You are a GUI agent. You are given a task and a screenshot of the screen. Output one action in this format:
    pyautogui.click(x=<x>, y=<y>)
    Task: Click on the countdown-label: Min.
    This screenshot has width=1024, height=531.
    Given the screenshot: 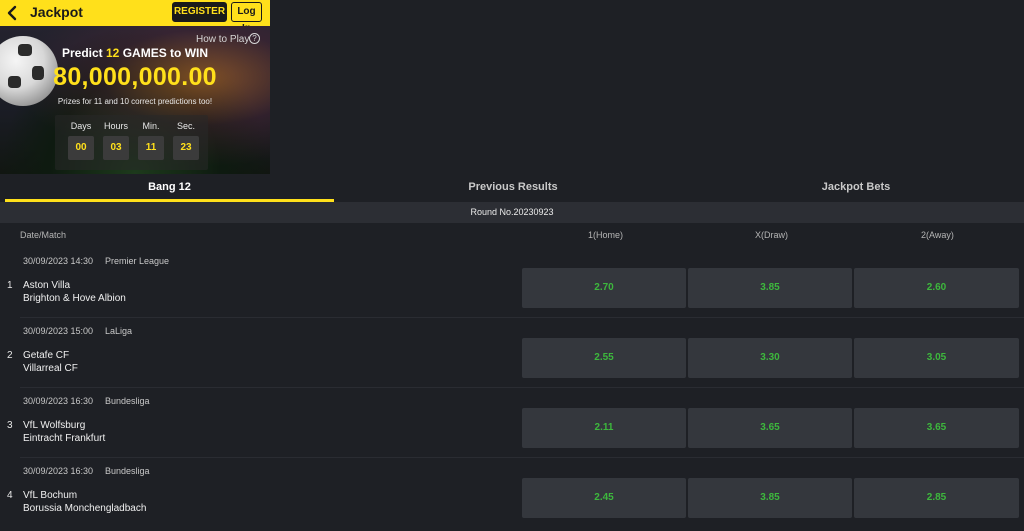 What is the action you would take?
    pyautogui.click(x=151, y=126)
    